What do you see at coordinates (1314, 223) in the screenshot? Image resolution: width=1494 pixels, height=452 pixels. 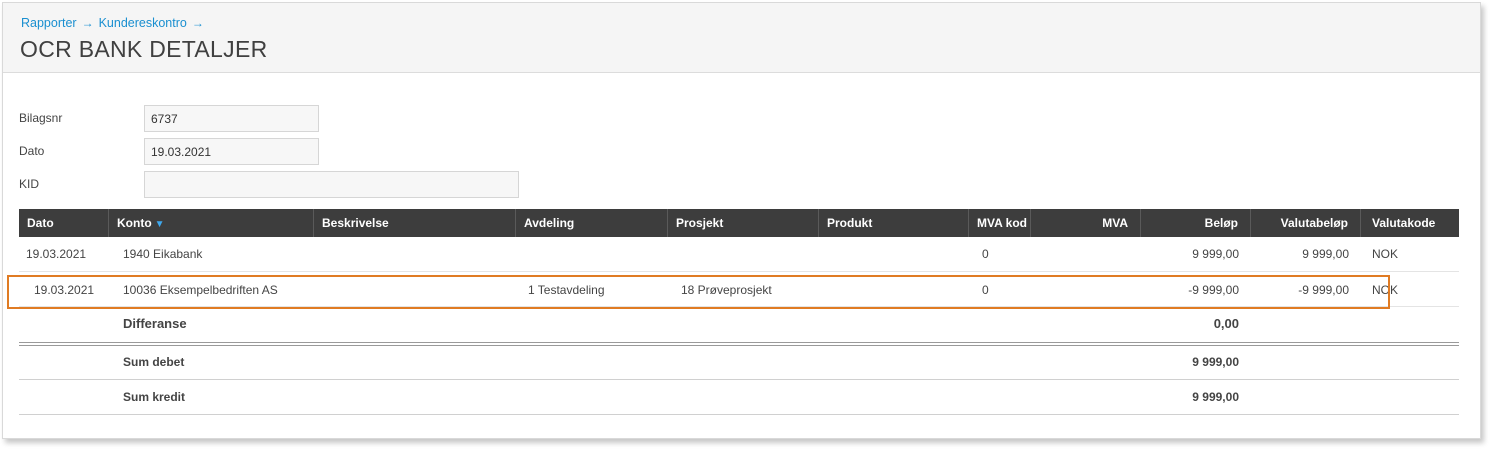 I see `column-label: Valutabeløp` at bounding box center [1314, 223].